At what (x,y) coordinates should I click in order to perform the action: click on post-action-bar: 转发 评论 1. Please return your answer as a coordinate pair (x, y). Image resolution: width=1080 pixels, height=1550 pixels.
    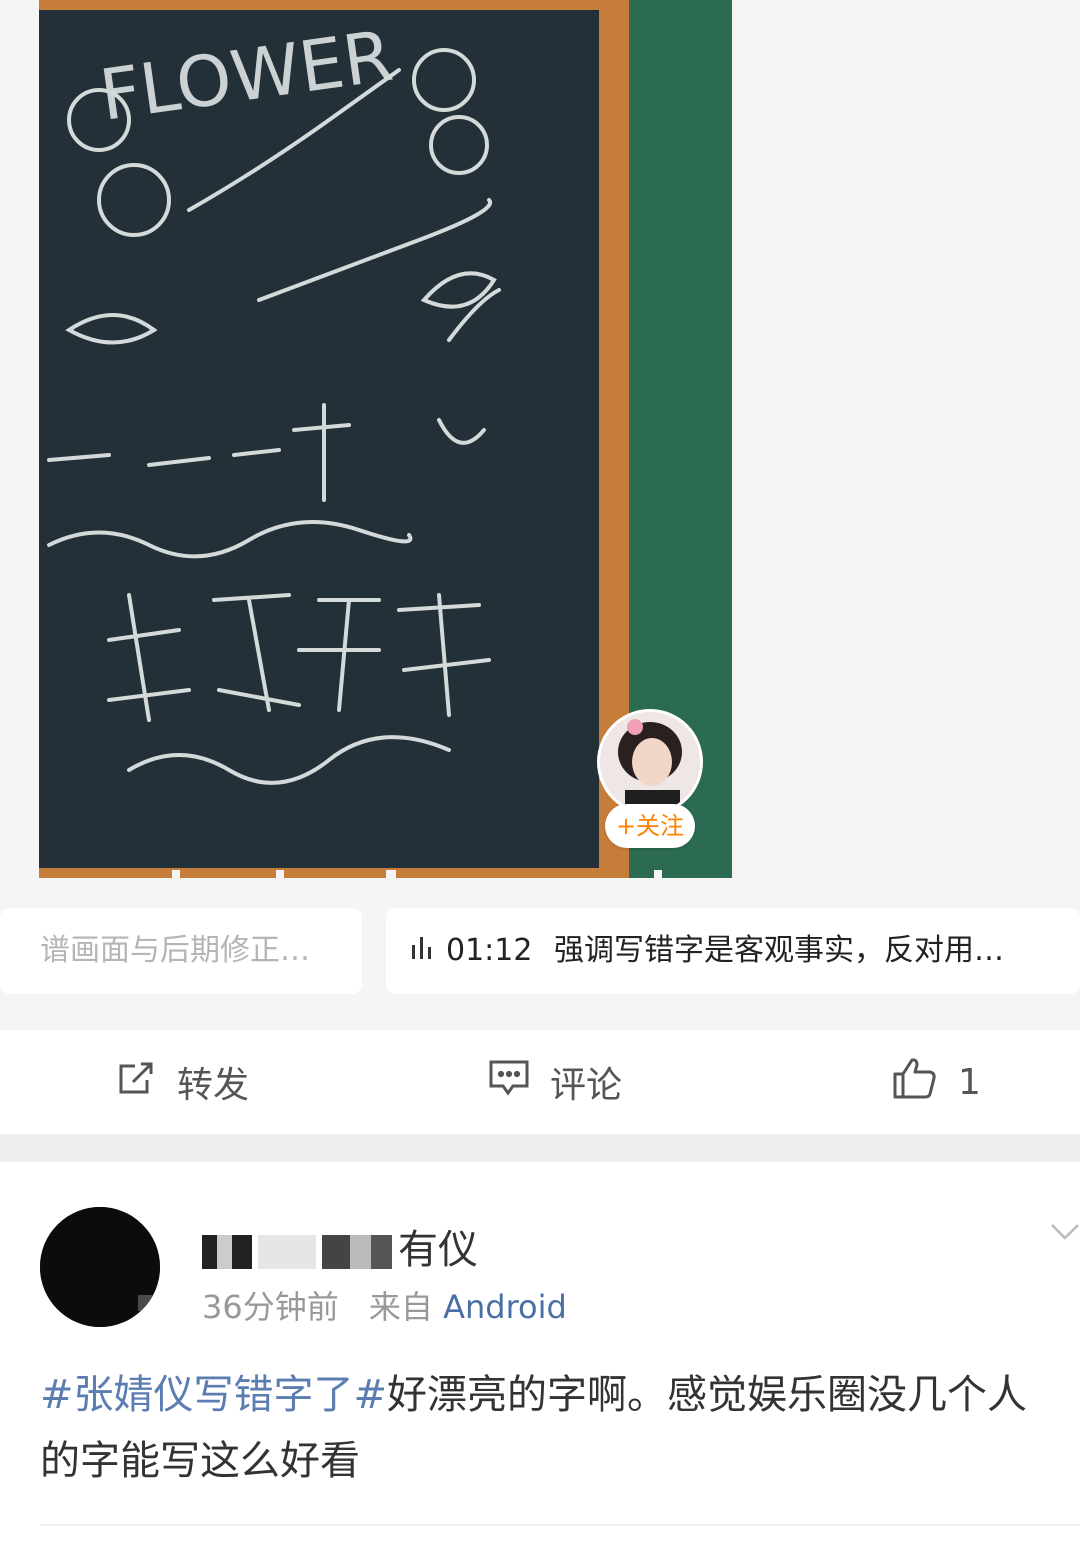
    Looking at the image, I should click on (540, 1082).